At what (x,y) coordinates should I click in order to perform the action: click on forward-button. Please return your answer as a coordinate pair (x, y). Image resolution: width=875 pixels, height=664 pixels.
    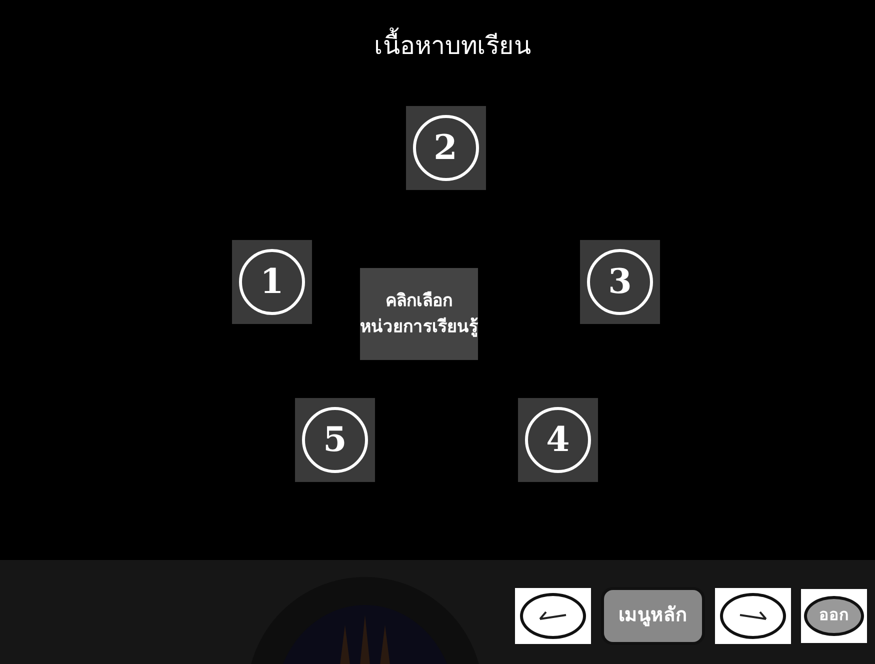
    Looking at the image, I should click on (753, 616).